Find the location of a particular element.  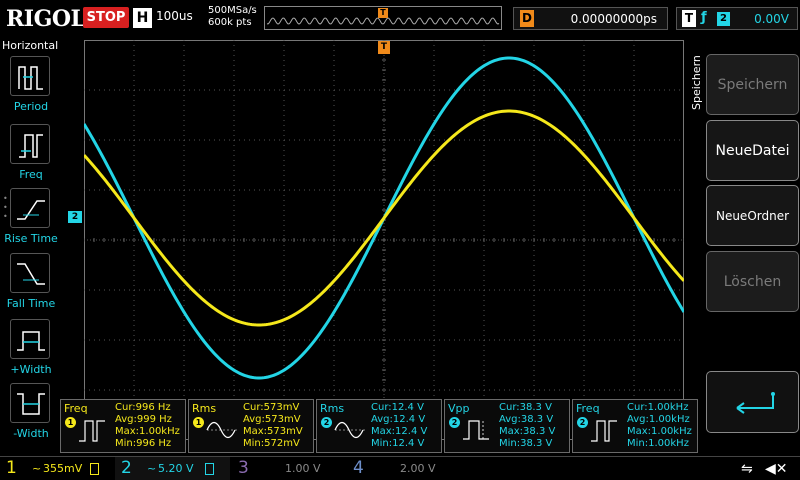

measure-neg-width: -Width is located at coordinates (31, 413).